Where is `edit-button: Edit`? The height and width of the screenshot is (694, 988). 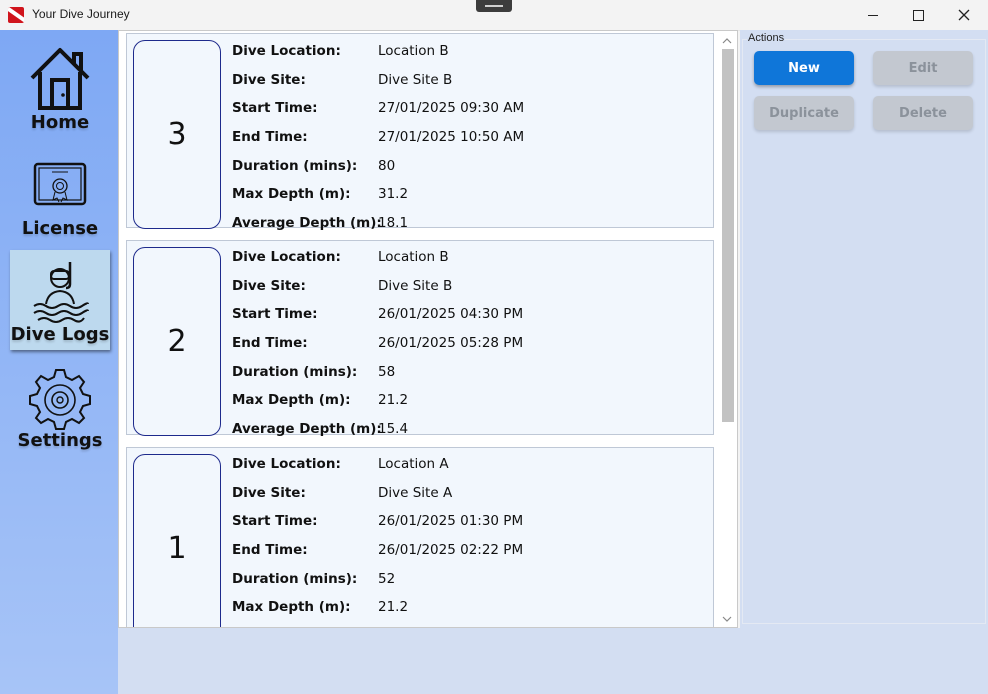 edit-button: Edit is located at coordinates (923, 68).